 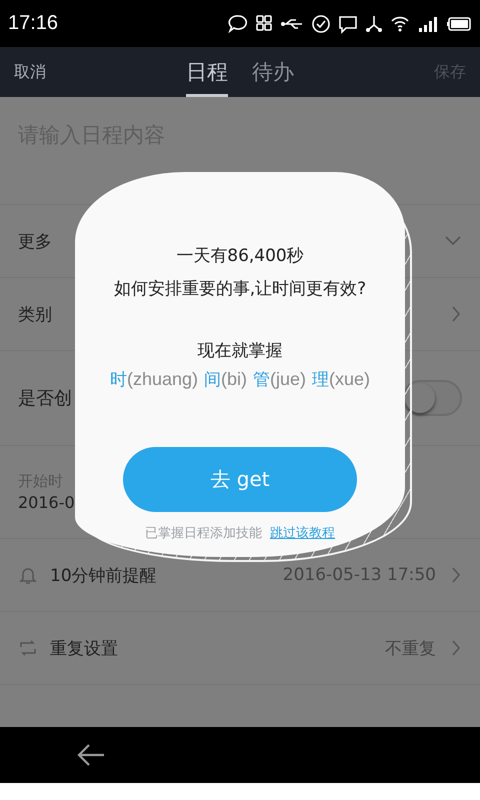 I want to click on hanzi-text: 间, so click(x=212, y=380).